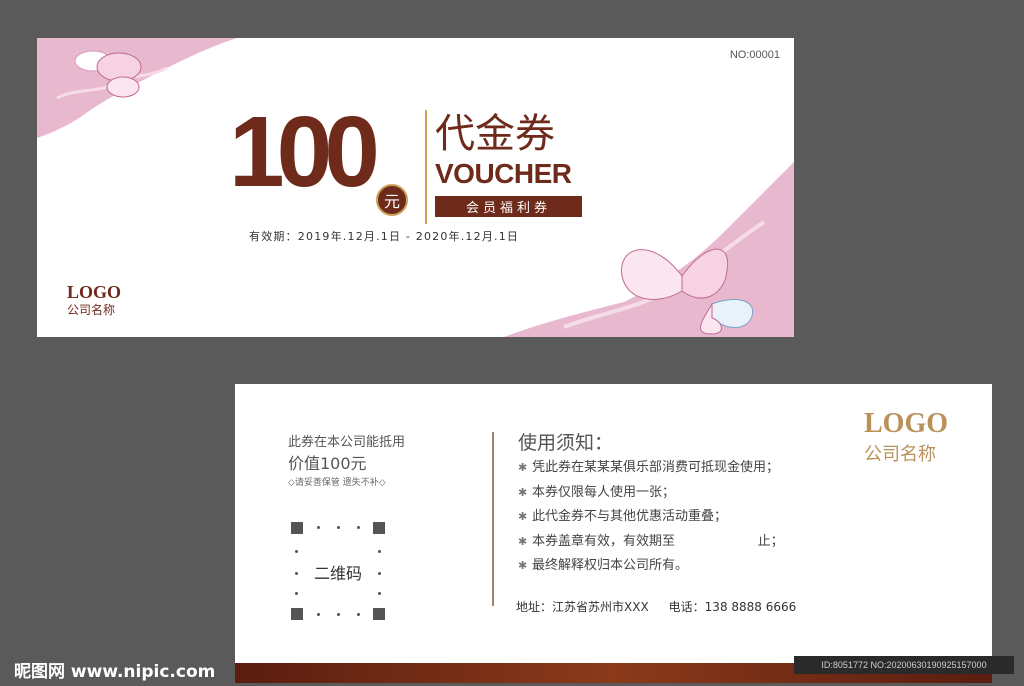 This screenshot has height=686, width=1024. What do you see at coordinates (495, 134) in the screenshot?
I see `voucher-title-cn: 代金券` at bounding box center [495, 134].